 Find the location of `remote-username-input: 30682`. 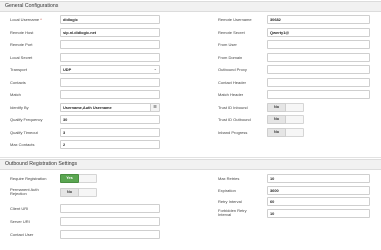

remote-username-input: 30682 is located at coordinates (318, 19).